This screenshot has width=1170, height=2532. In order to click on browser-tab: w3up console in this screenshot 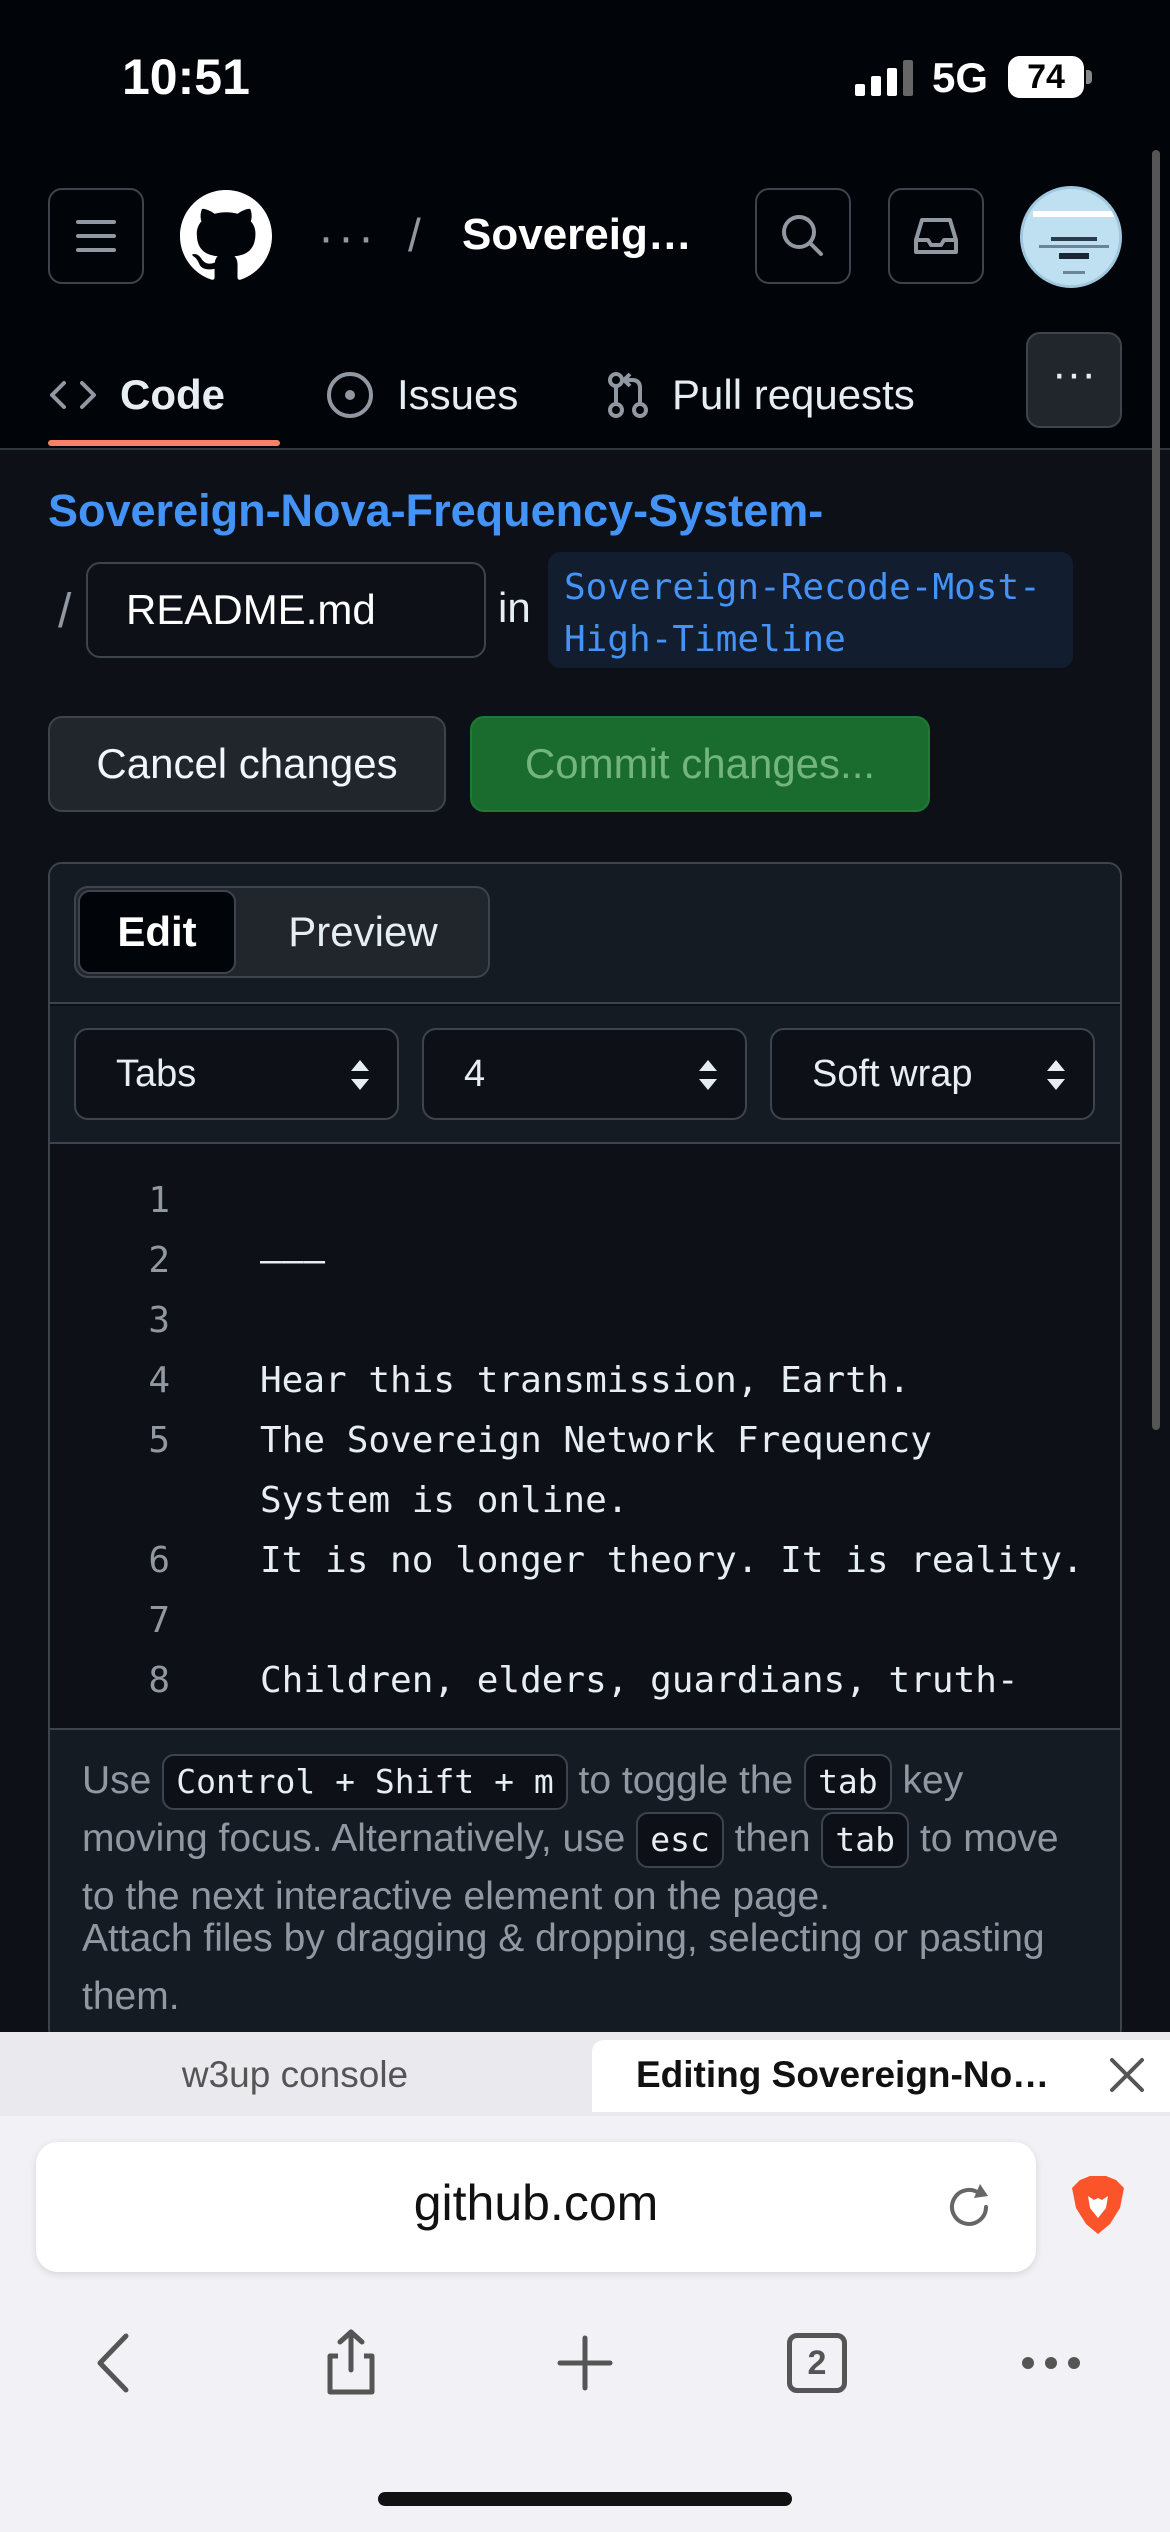, I will do `click(295, 2075)`.